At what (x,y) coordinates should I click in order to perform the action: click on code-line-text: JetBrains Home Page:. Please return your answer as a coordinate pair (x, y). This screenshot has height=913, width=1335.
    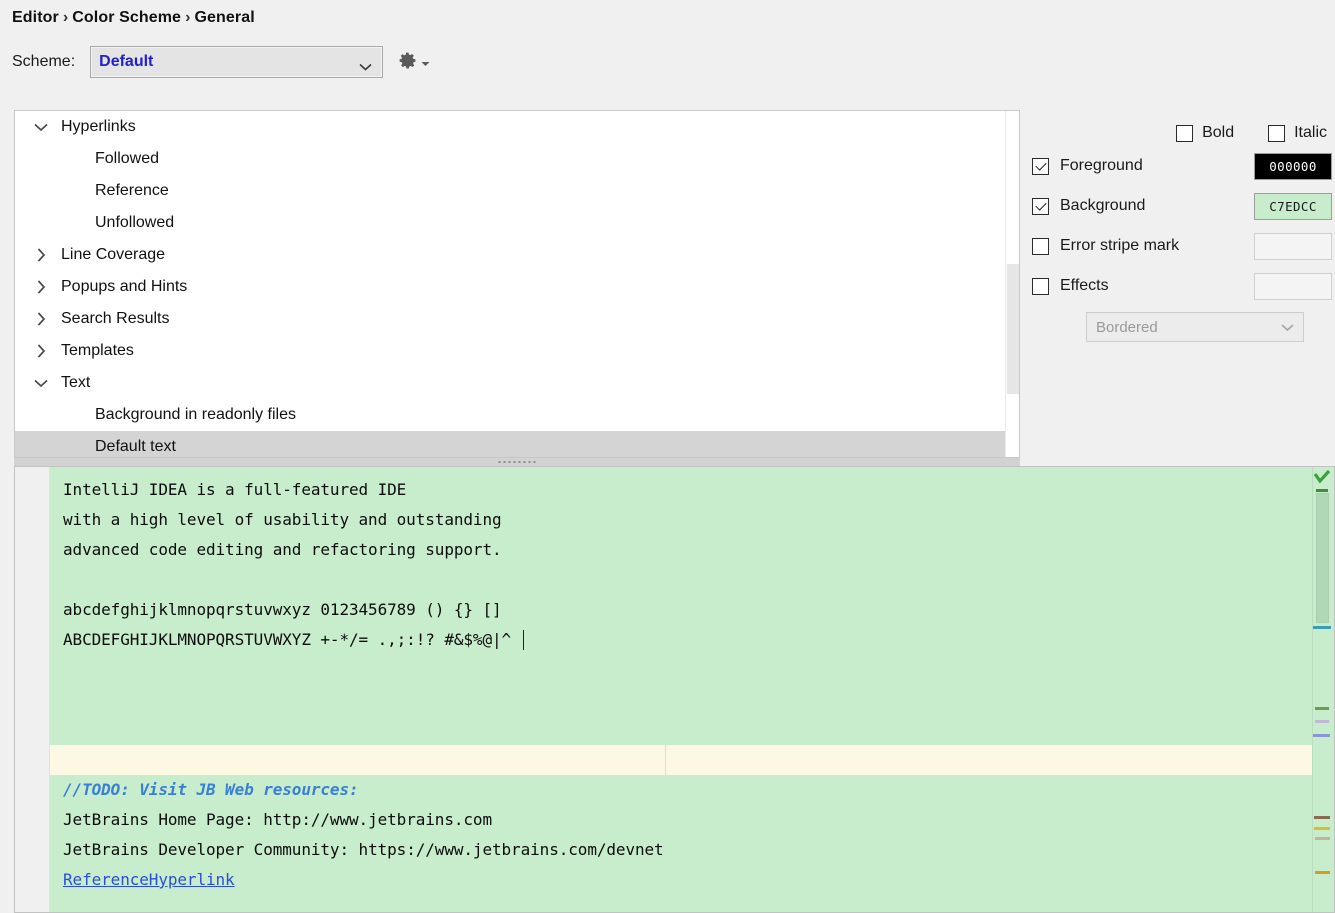
    Looking at the image, I should click on (163, 819).